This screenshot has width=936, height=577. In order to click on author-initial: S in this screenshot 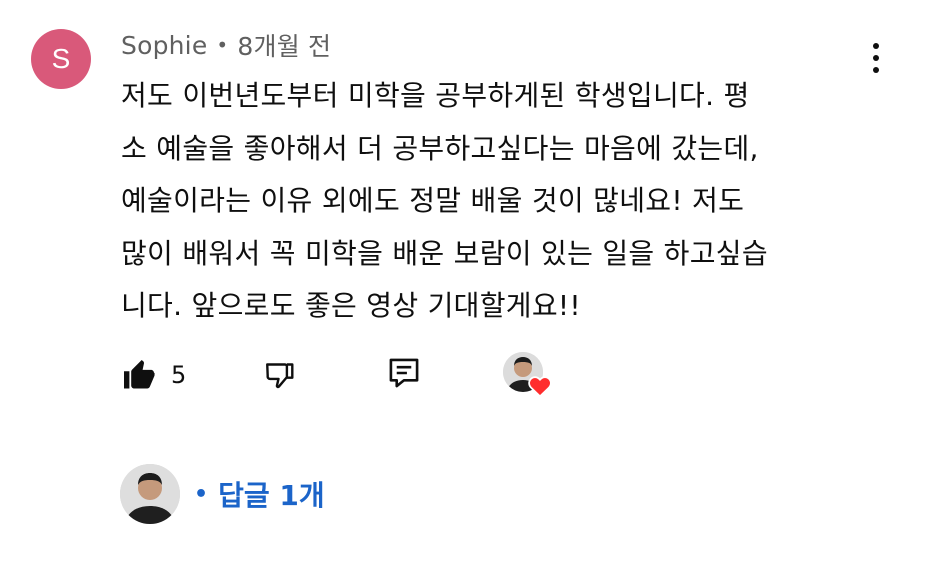, I will do `click(61, 58)`.